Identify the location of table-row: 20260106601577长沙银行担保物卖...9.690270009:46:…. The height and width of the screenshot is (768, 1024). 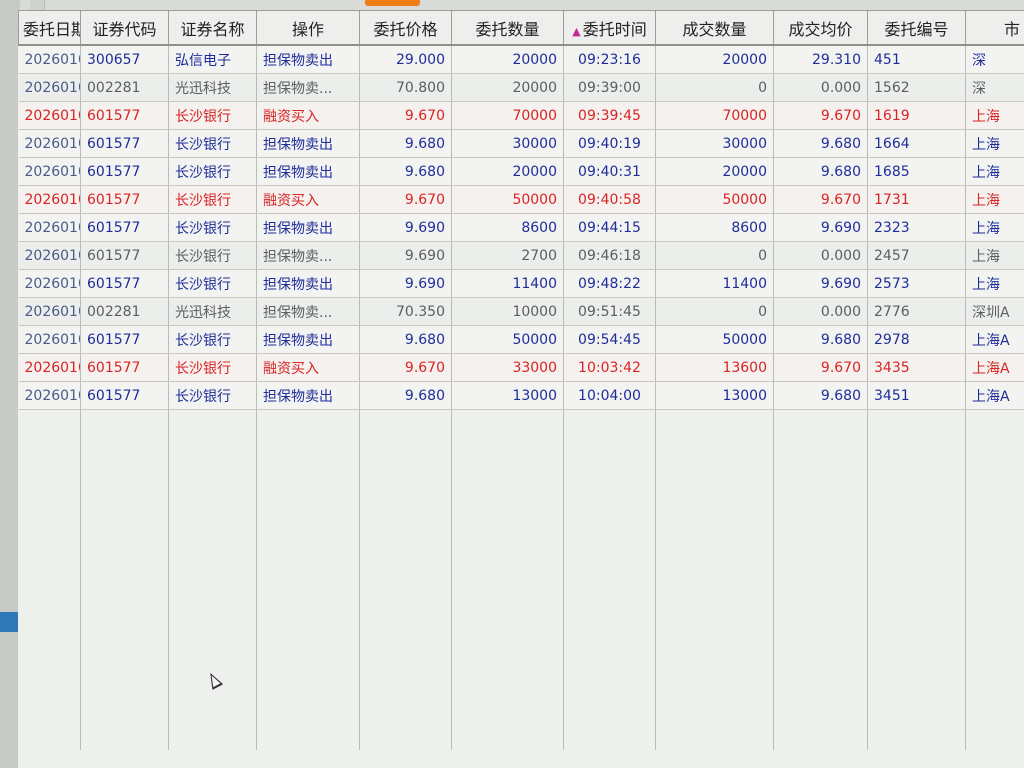
(521, 255).